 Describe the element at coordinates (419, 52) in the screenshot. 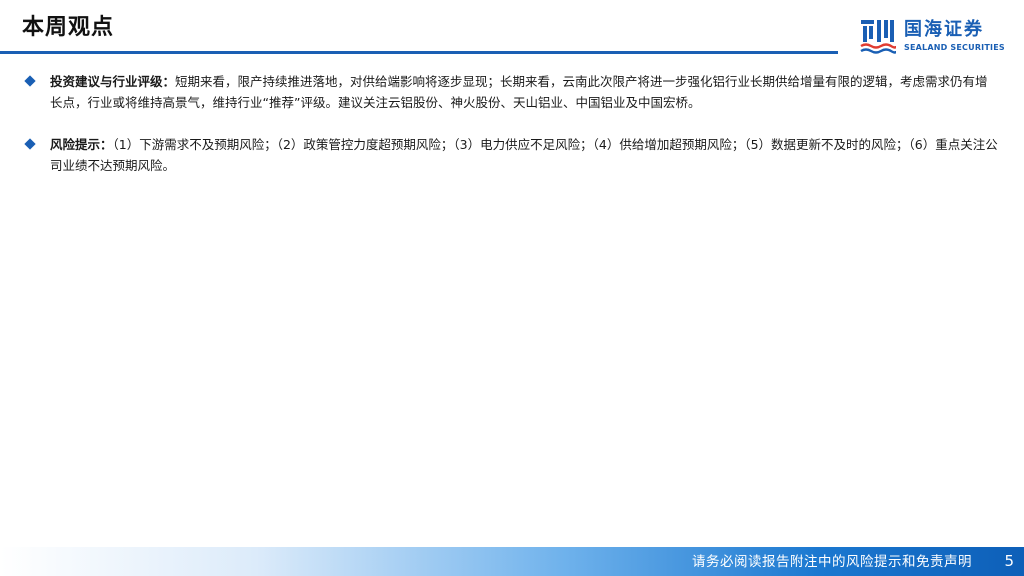

I see `title-underline` at that location.